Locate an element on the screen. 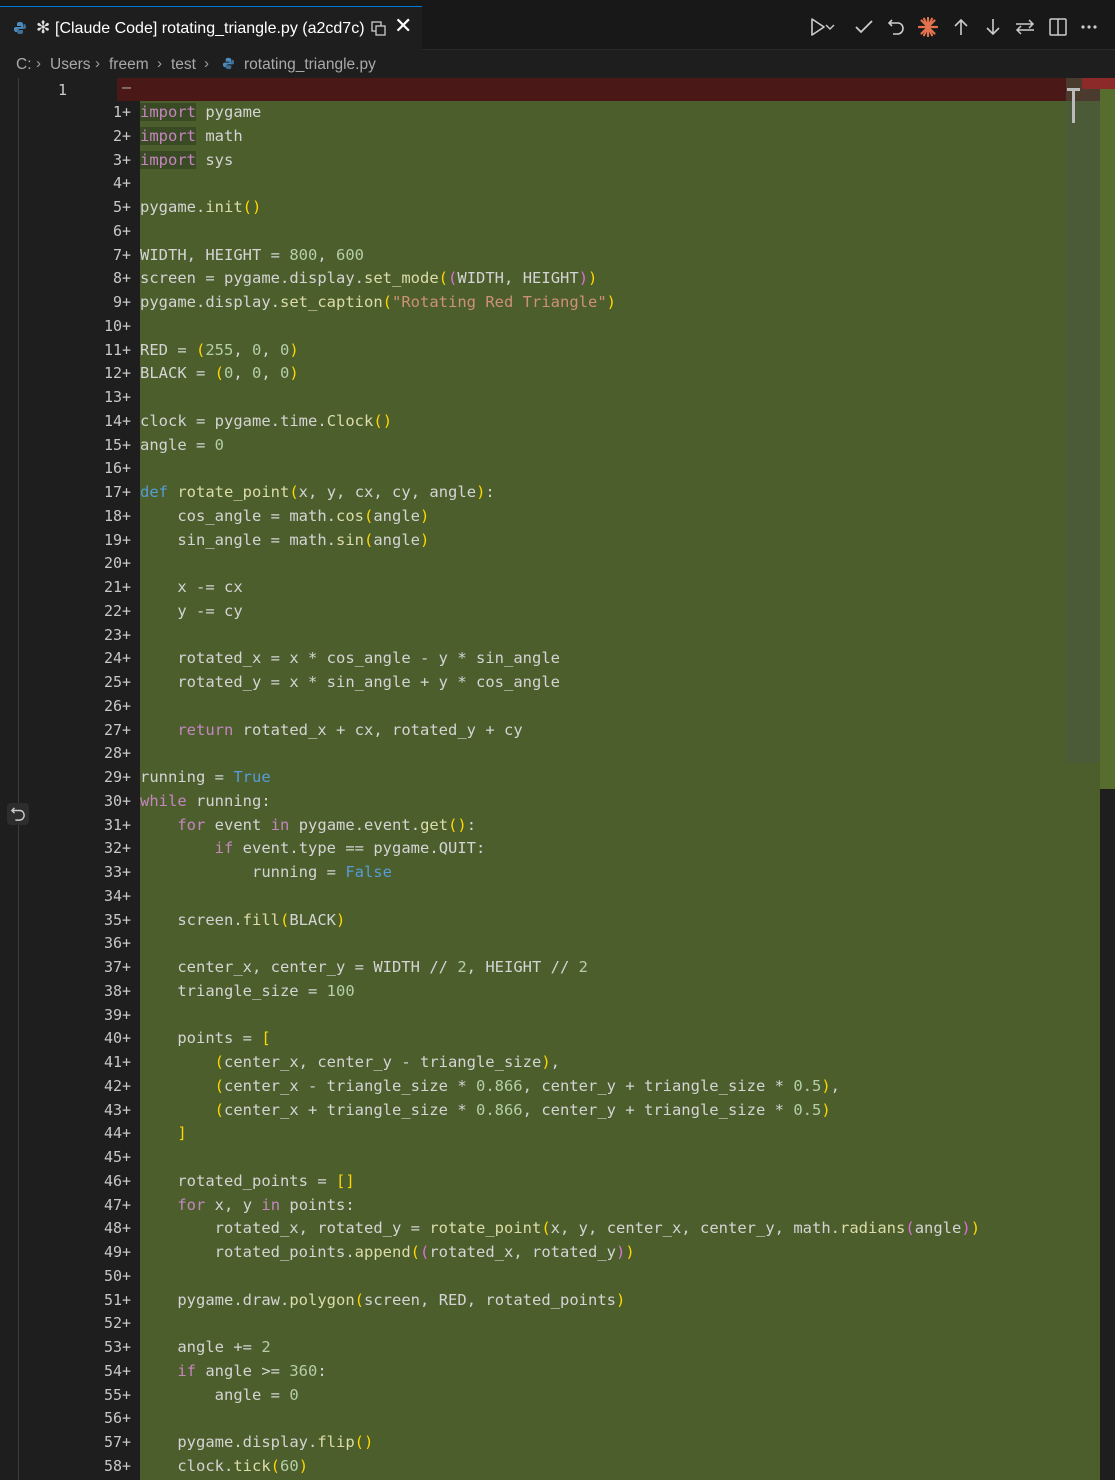 This screenshot has width=1115, height=1480. code-line: 16 + is located at coordinates (557, 469).